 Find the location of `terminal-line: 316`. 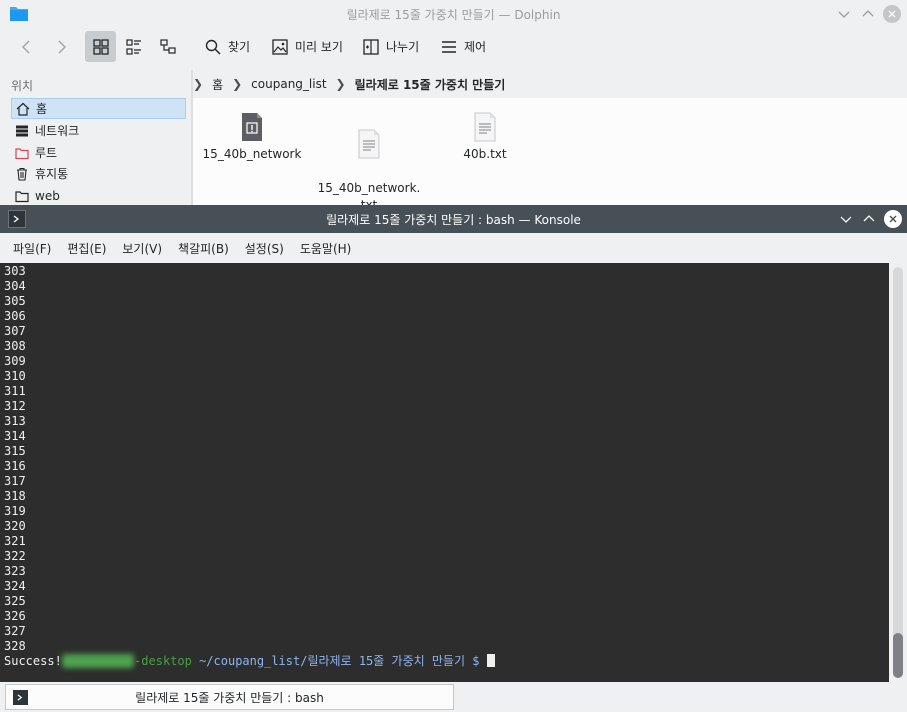

terminal-line: 316 is located at coordinates (15, 466).